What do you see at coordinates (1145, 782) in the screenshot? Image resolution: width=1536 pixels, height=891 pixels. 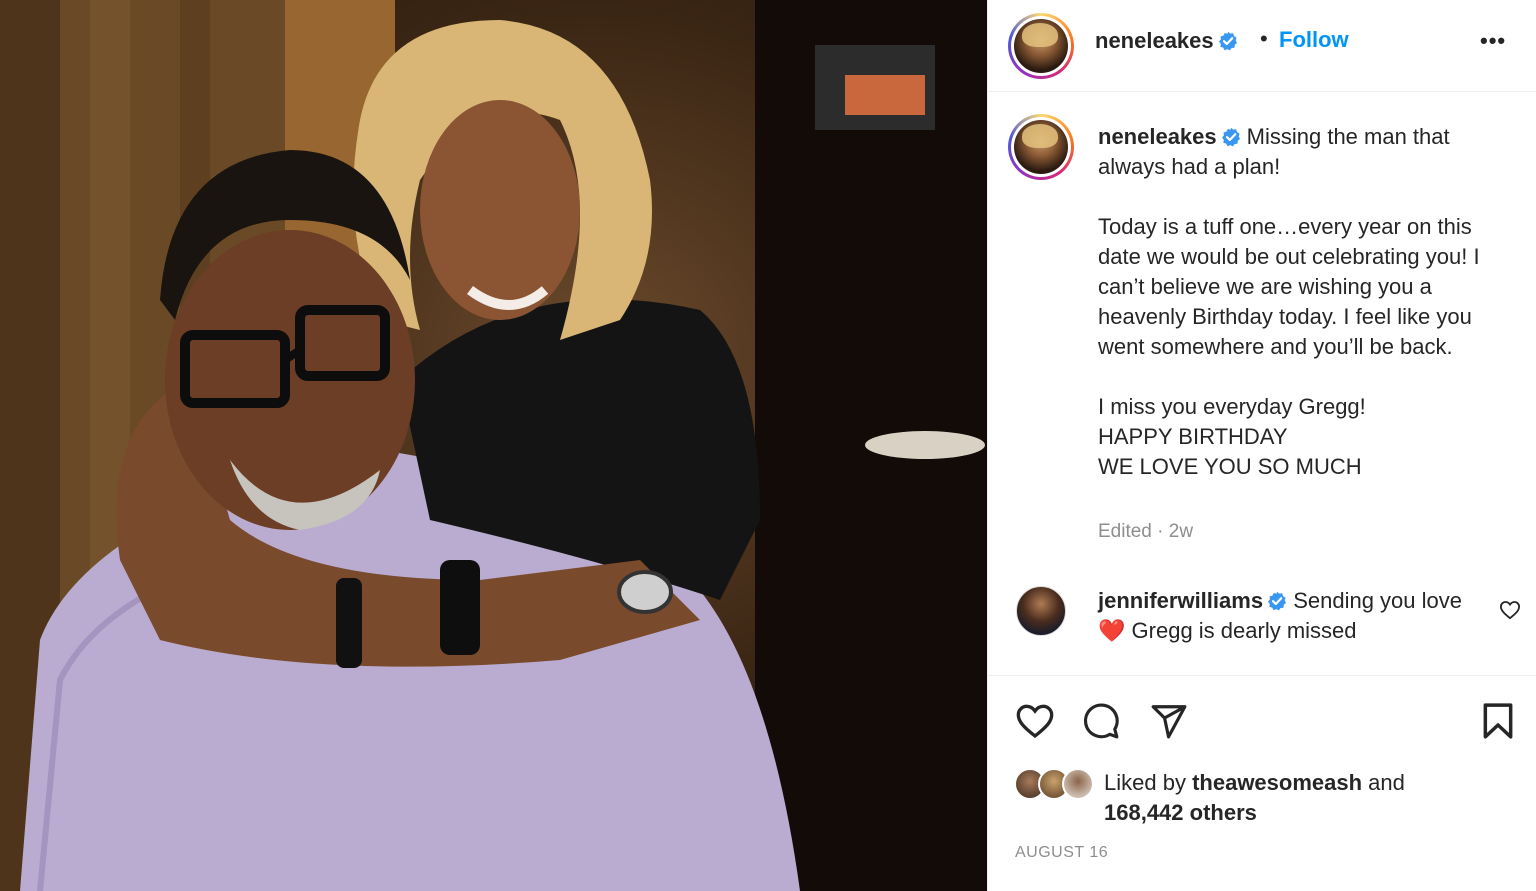 I see `likes-prefix: Liked by` at bounding box center [1145, 782].